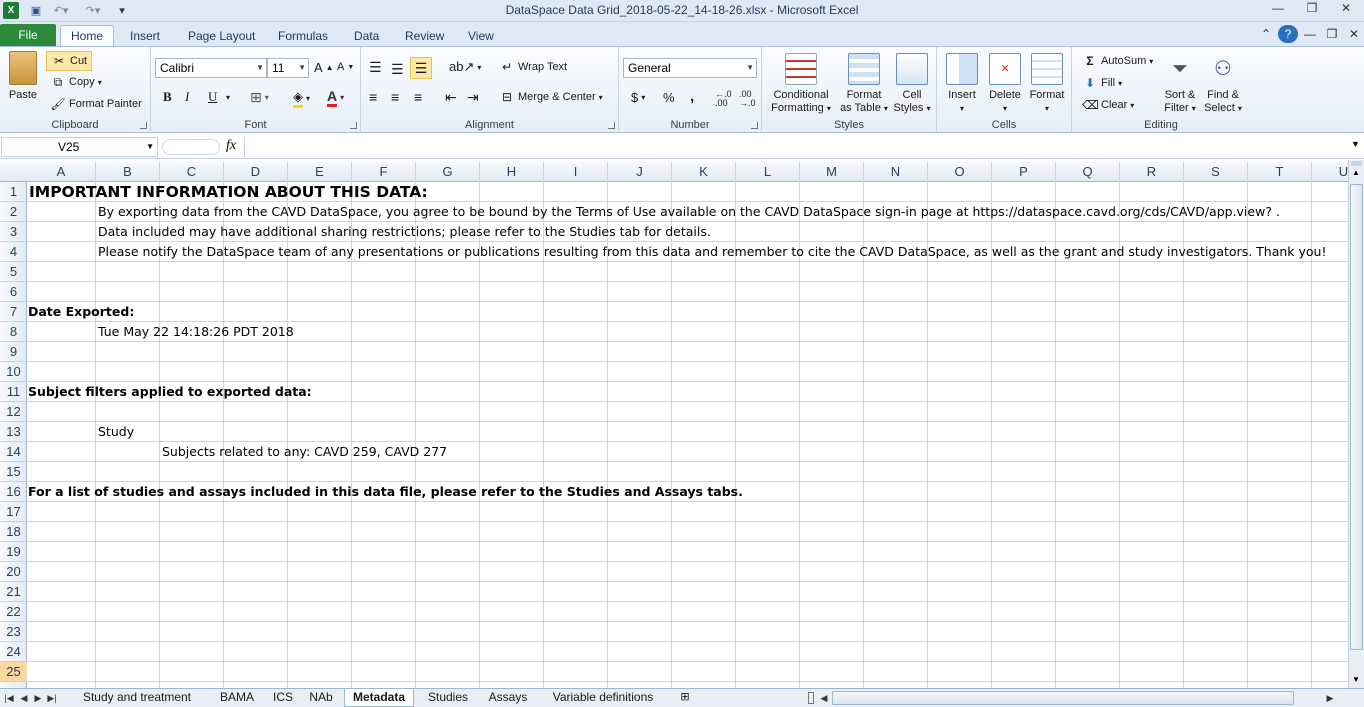  What do you see at coordinates (192, 172) in the screenshot?
I see `column-header-c: C` at bounding box center [192, 172].